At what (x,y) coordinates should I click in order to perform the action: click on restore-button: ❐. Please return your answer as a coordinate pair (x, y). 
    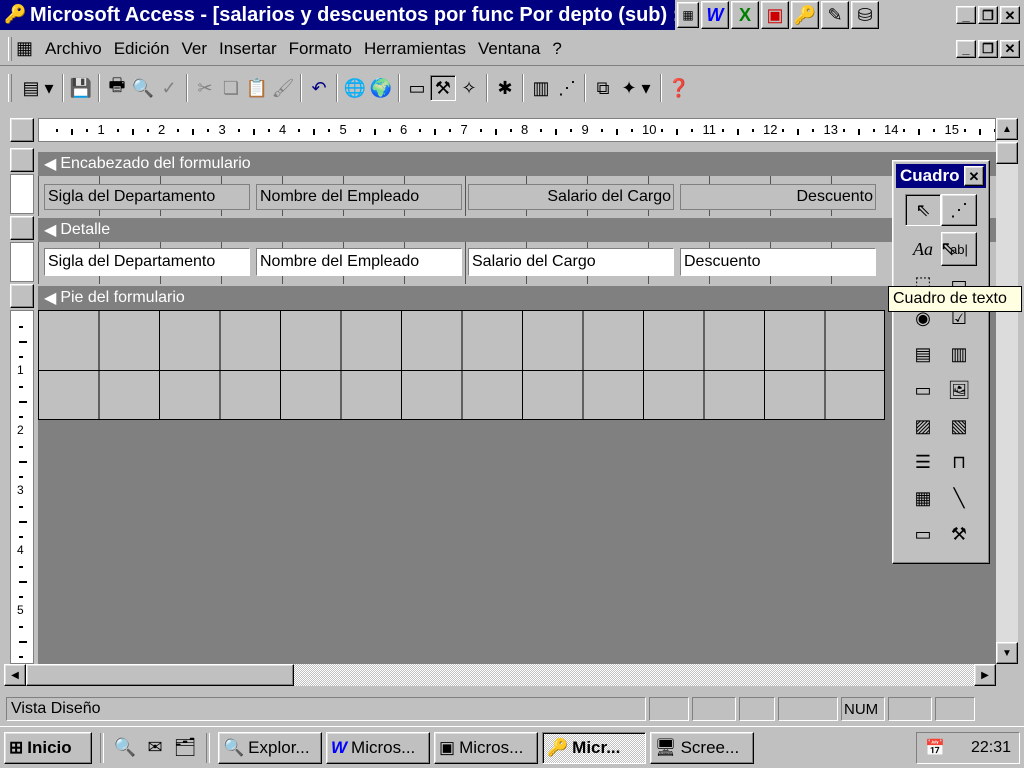
    Looking at the image, I should click on (988, 15).